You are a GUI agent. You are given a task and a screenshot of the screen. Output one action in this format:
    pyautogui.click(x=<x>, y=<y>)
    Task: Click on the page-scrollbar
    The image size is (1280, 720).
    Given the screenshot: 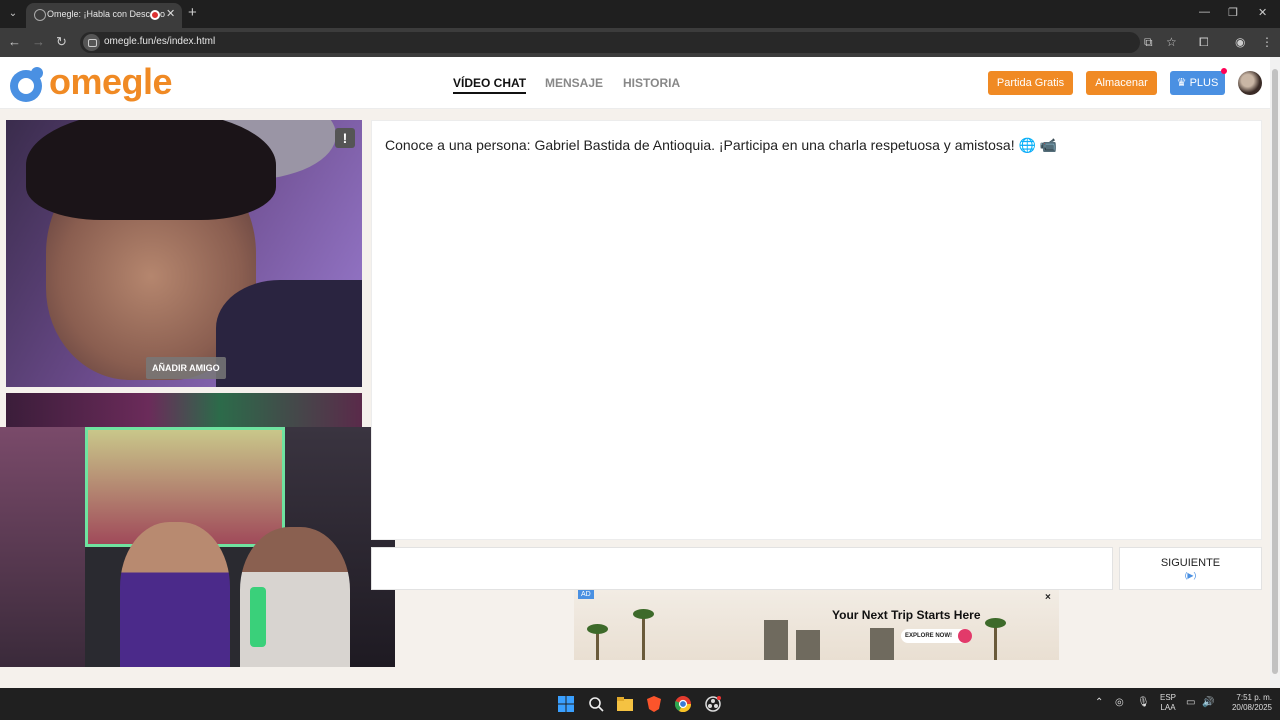 What is the action you would take?
    pyautogui.click(x=1275, y=372)
    